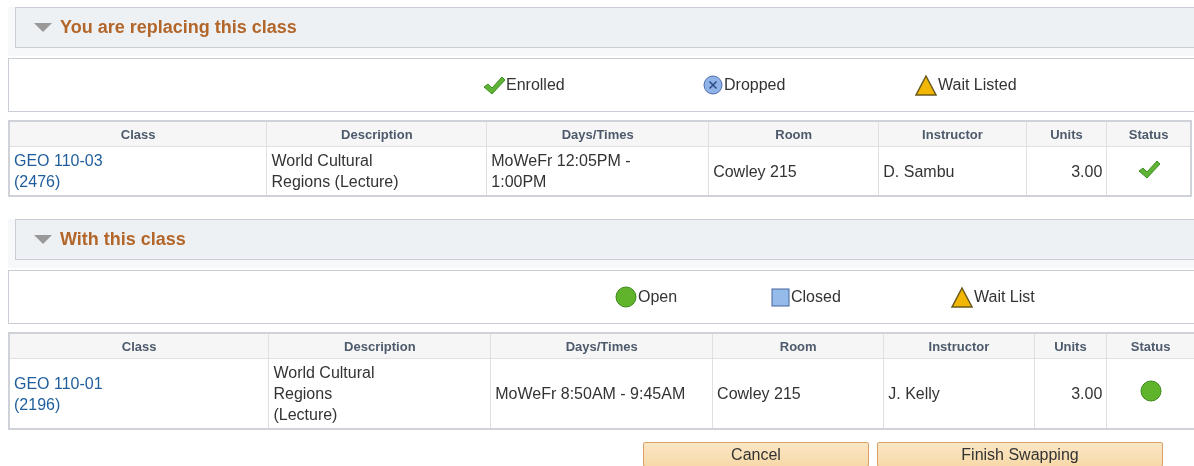 Image resolution: width=1194 pixels, height=466 pixels. What do you see at coordinates (123, 239) in the screenshot?
I see `section-title: With this class` at bounding box center [123, 239].